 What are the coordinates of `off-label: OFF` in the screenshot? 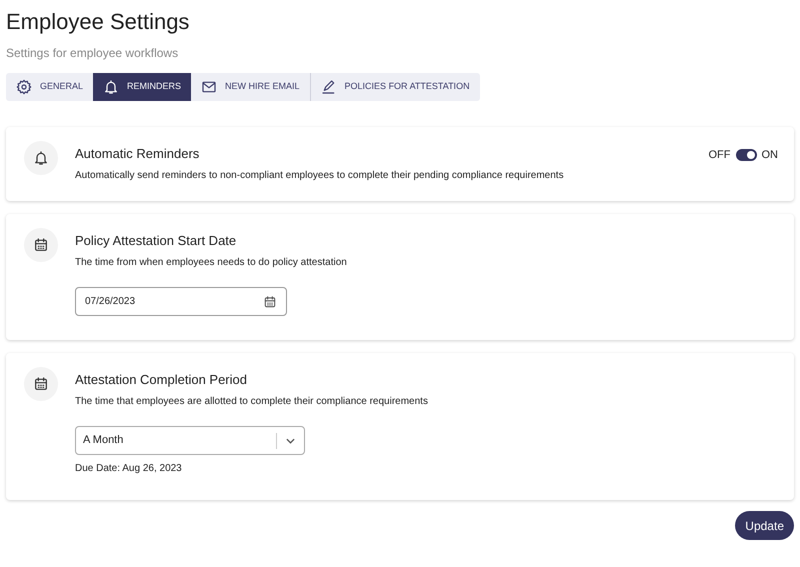 It's located at (719, 155).